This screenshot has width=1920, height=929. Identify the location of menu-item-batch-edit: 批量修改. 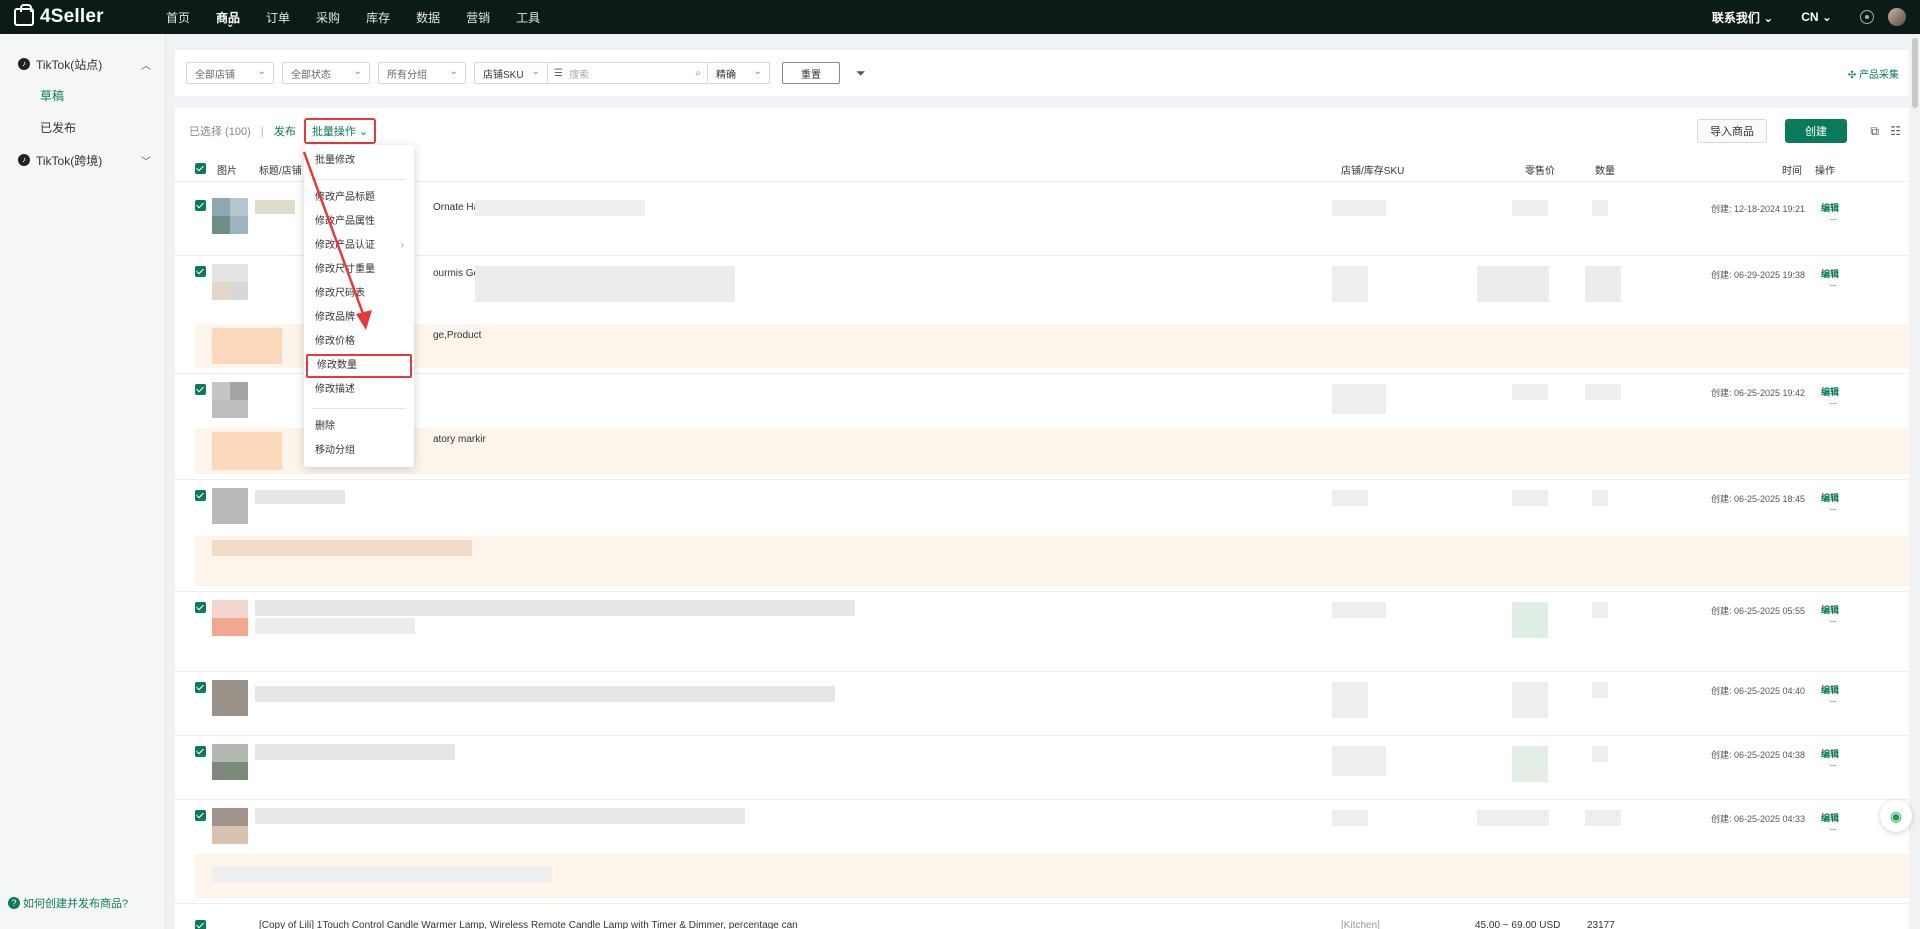
(359, 161).